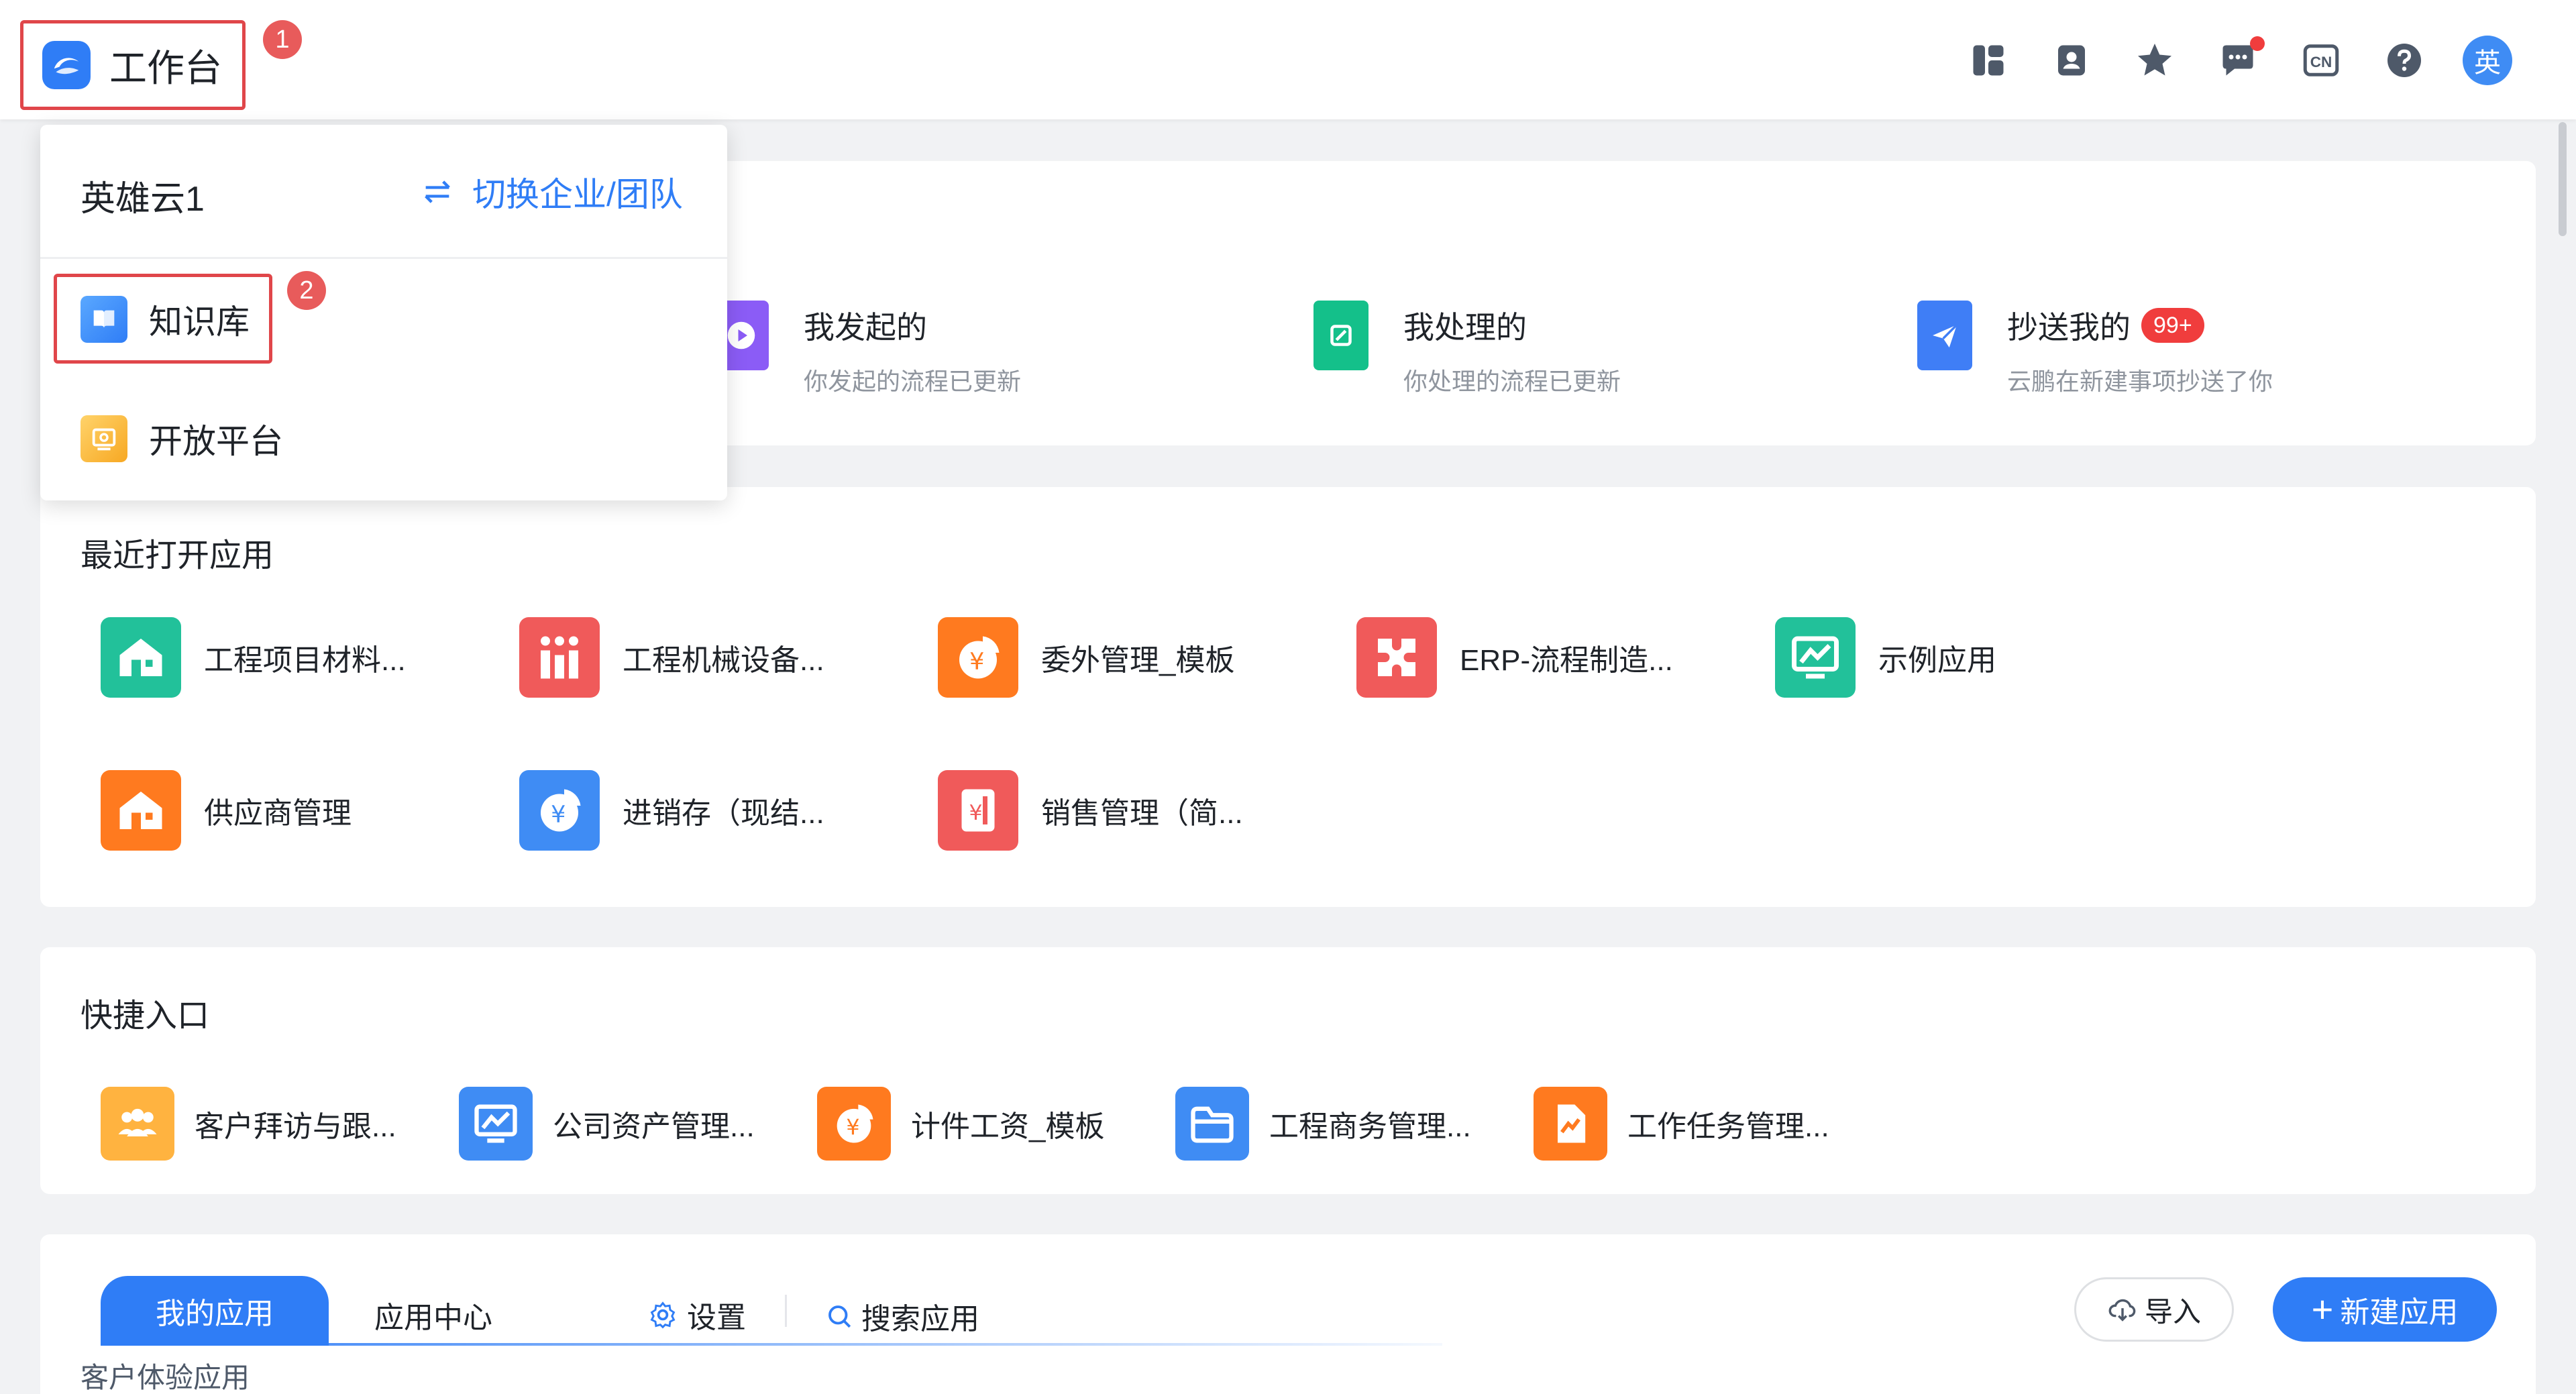 The image size is (2576, 1394). I want to click on app-item: 供应商管理, so click(226, 810).